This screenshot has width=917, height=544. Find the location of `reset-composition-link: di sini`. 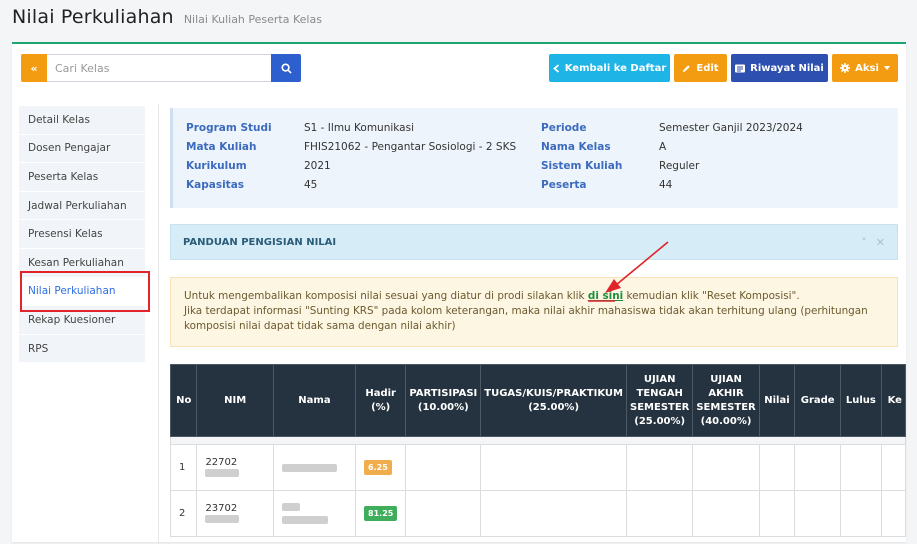

reset-composition-link: di sini is located at coordinates (605, 296).